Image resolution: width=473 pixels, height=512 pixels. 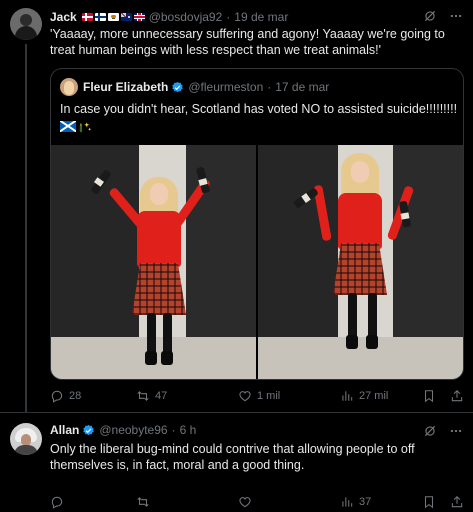 What do you see at coordinates (69, 87) in the screenshot?
I see `quoted-avatar` at bounding box center [69, 87].